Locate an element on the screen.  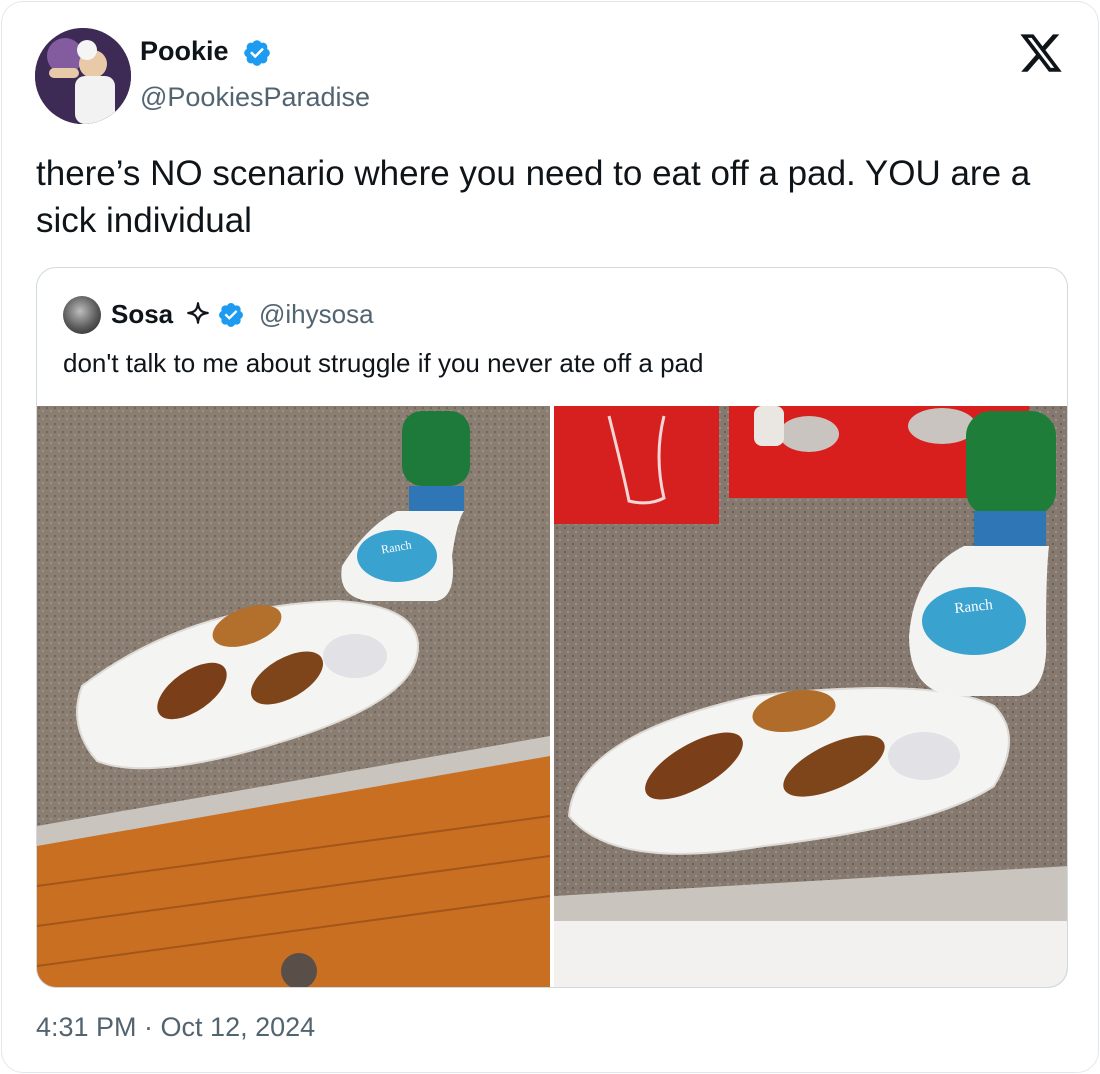
quoted-author-name: Sosa is located at coordinates (142, 314).